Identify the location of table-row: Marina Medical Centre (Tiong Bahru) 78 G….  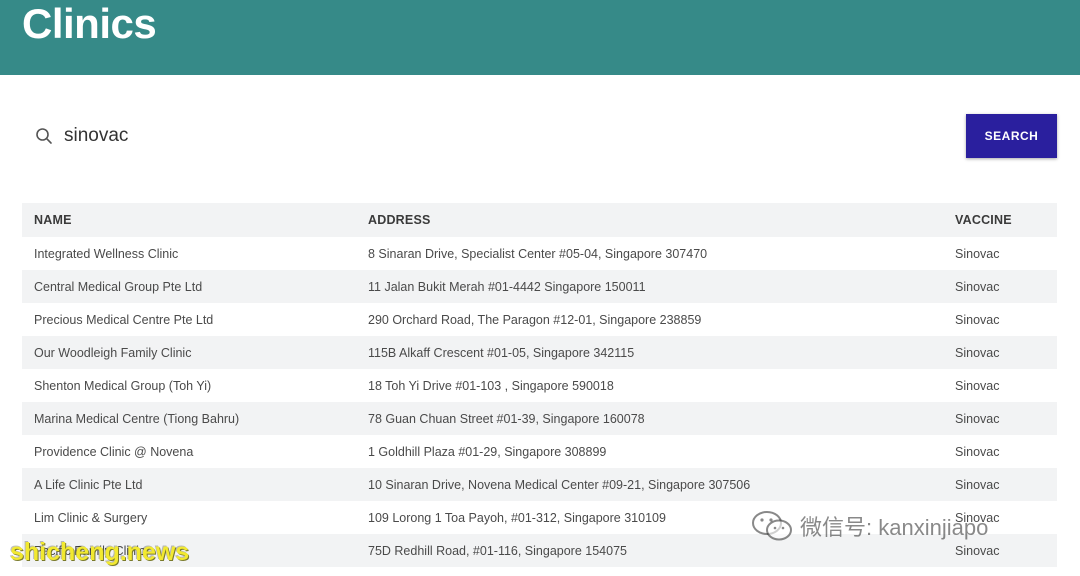
(539, 418).